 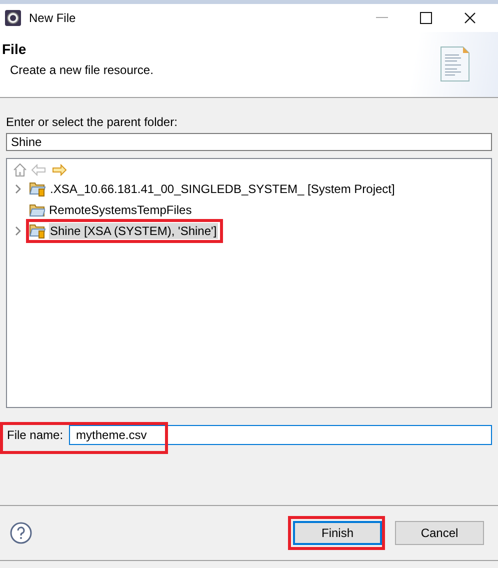 I want to click on tree-item: .XSA_10.66.181.41_00_SINGLEDB_SYSTEM_ [System Project], so click(x=222, y=188).